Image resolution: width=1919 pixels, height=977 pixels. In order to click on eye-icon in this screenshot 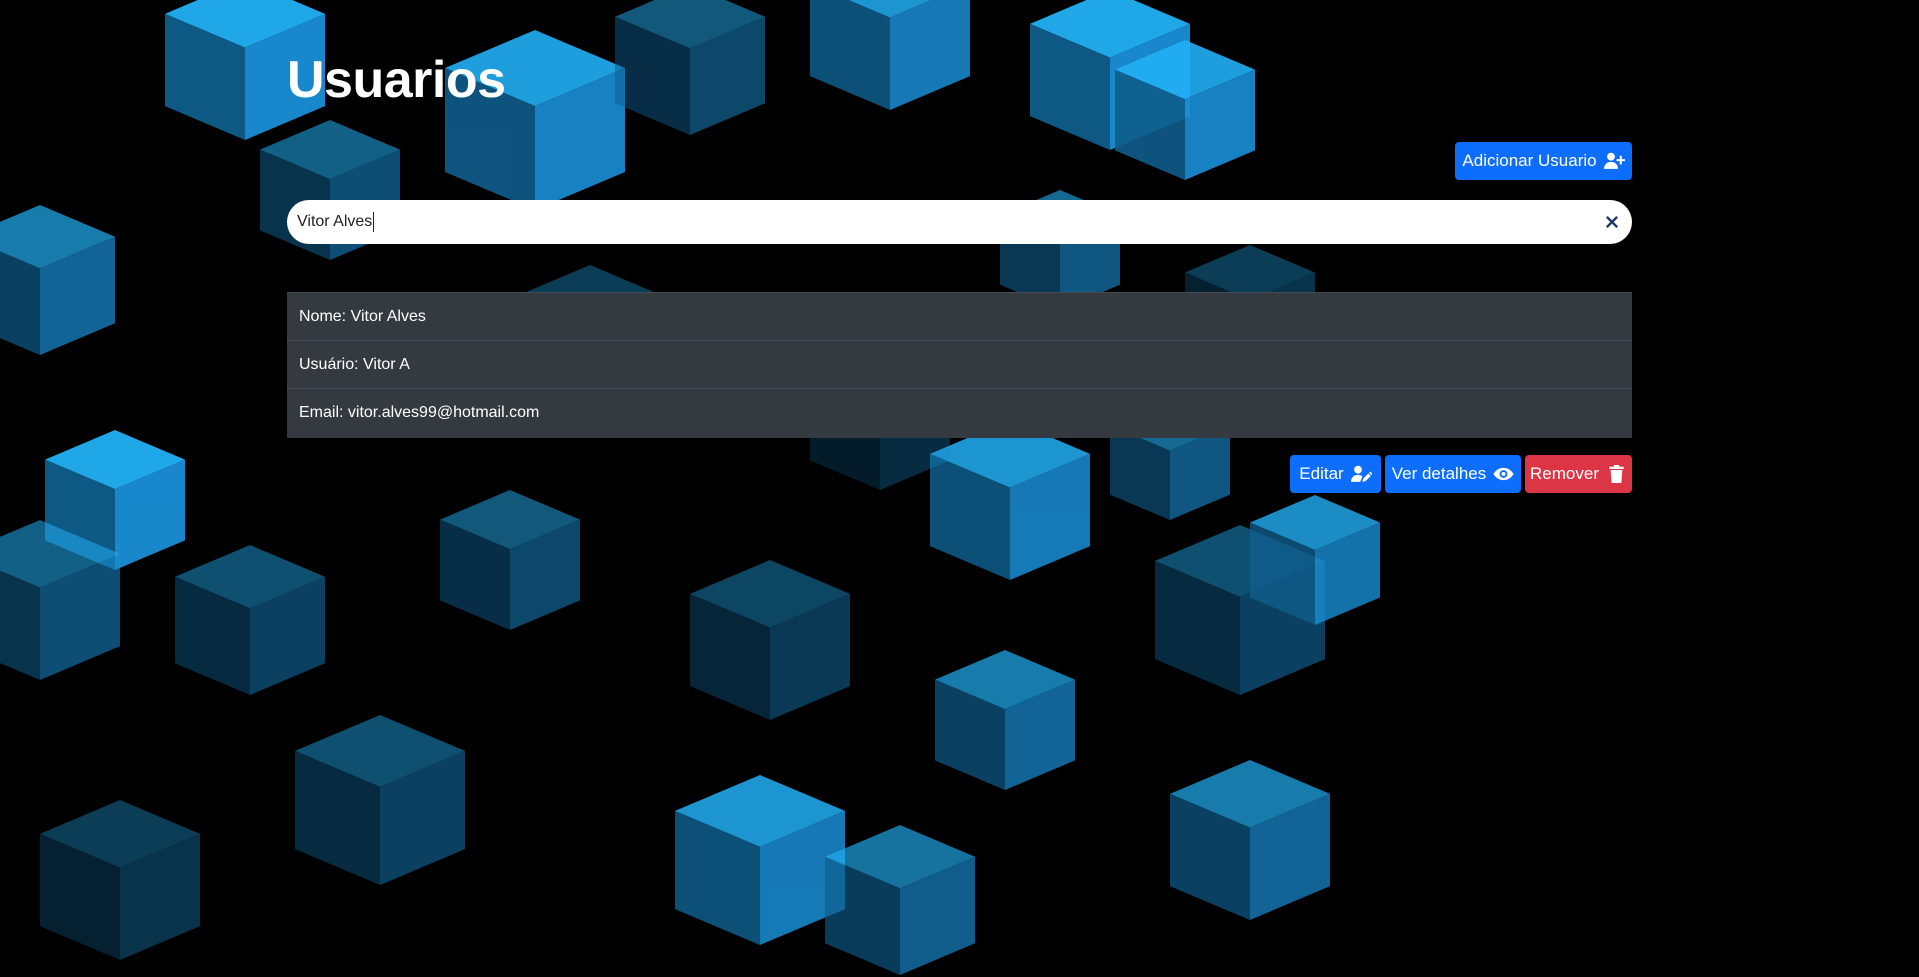, I will do `click(1503, 474)`.